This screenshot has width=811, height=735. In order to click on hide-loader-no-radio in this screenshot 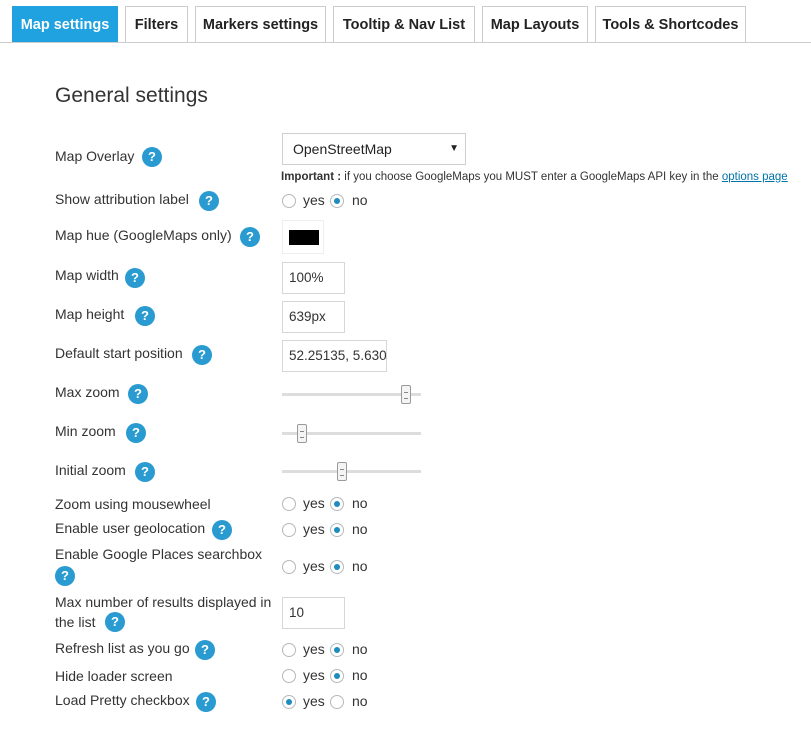, I will do `click(337, 676)`.